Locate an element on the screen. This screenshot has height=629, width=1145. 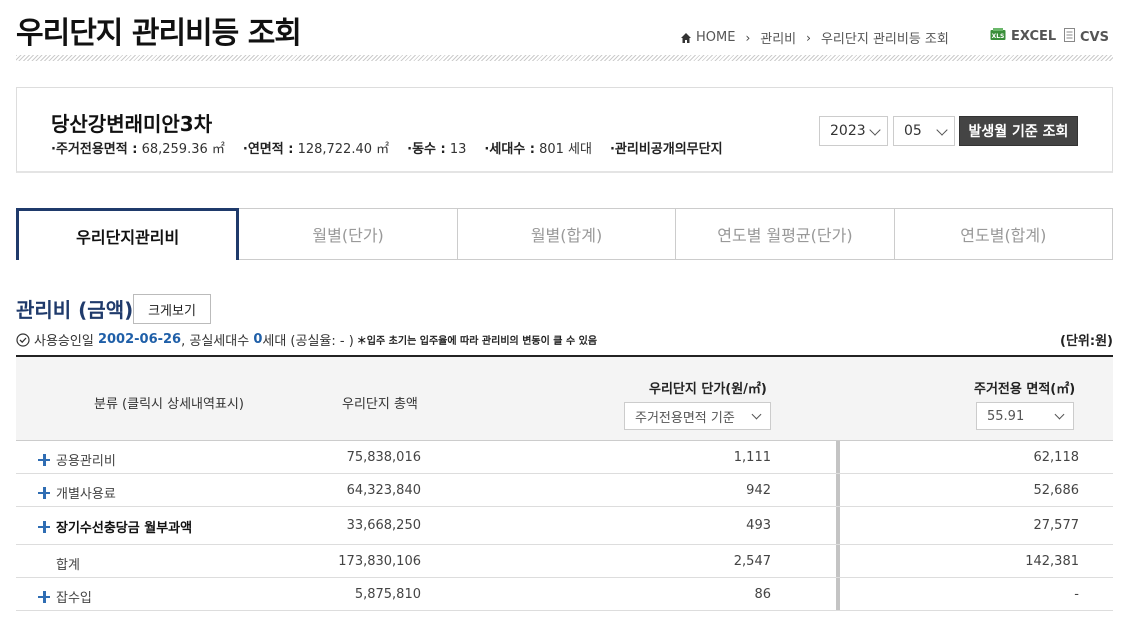
row-category: 개별사용료 is located at coordinates (77, 492).